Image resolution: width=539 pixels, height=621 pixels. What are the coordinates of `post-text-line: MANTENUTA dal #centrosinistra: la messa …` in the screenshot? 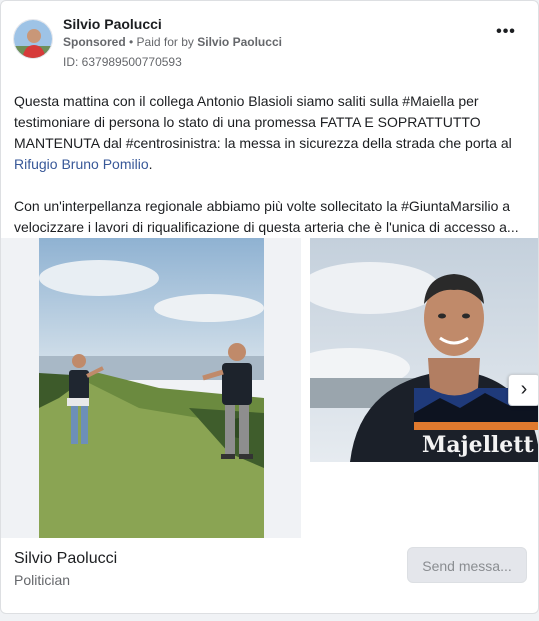 It's located at (263, 143).